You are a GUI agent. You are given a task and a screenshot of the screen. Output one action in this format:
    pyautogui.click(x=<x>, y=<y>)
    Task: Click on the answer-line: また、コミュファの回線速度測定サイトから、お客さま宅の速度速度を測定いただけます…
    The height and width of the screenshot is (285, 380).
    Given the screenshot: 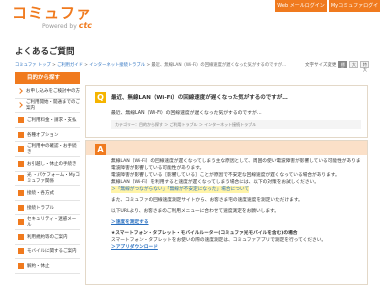 What is the action you would take?
    pyautogui.click(x=207, y=200)
    